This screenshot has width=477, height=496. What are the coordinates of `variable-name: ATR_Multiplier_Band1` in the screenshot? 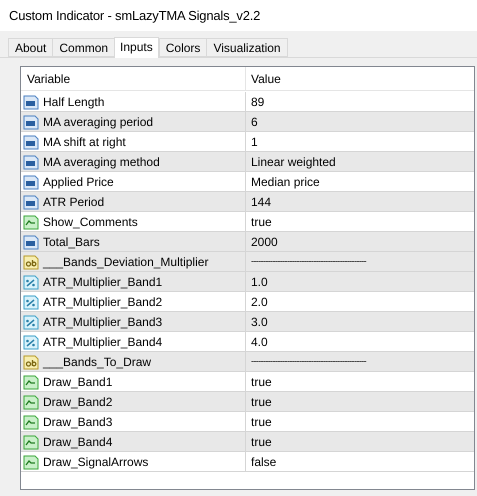 It's located at (102, 282).